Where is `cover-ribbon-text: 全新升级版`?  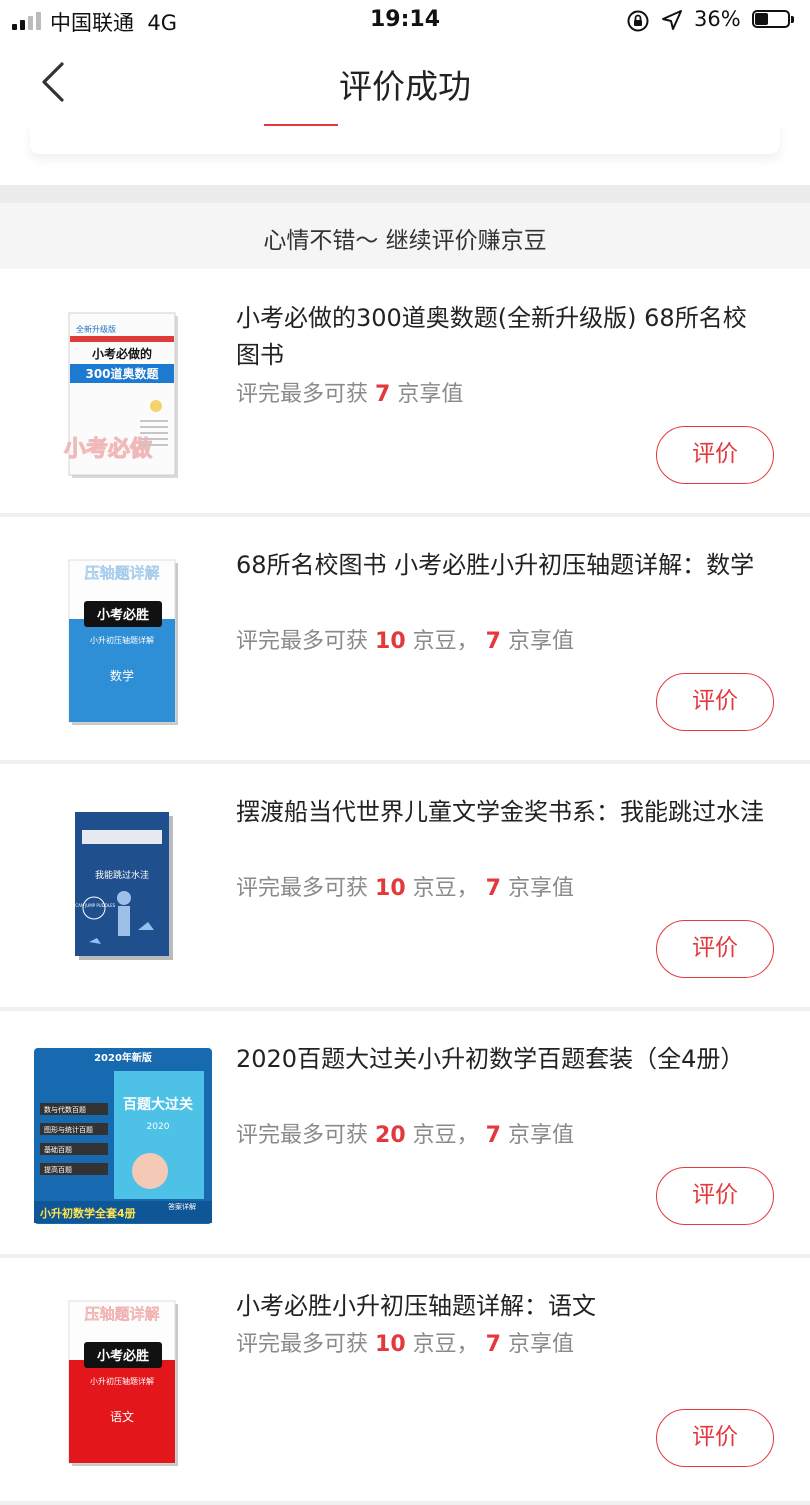 cover-ribbon-text: 全新升级版 is located at coordinates (96, 329).